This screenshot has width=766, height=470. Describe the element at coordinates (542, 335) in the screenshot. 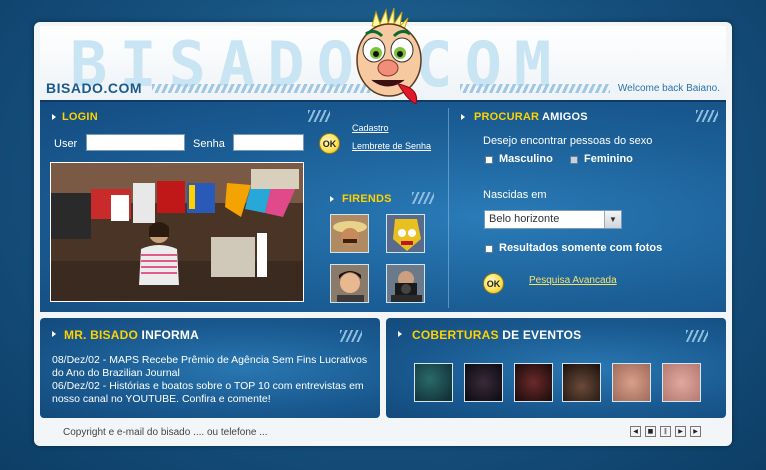

I see `events-title-rest: DE EVENTOS` at that location.